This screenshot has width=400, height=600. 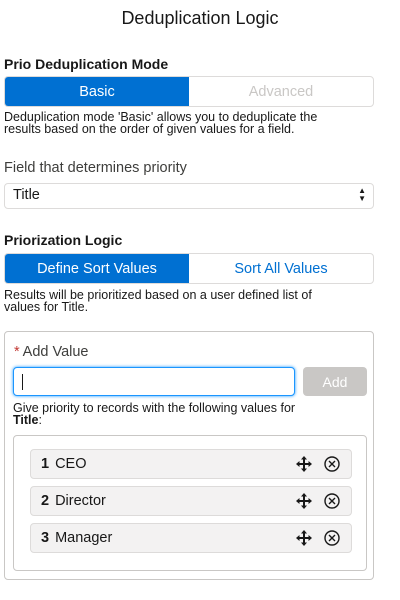 What do you see at coordinates (26, 195) in the screenshot?
I see `priority-field-value: Title` at bounding box center [26, 195].